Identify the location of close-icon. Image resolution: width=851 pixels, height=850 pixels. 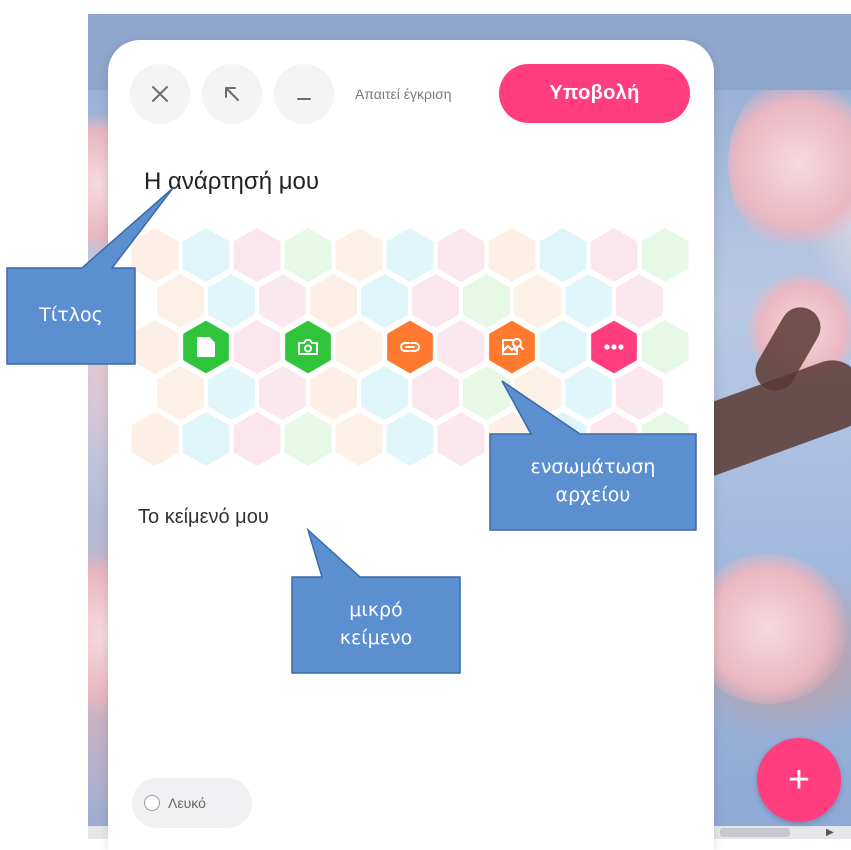
(160, 94).